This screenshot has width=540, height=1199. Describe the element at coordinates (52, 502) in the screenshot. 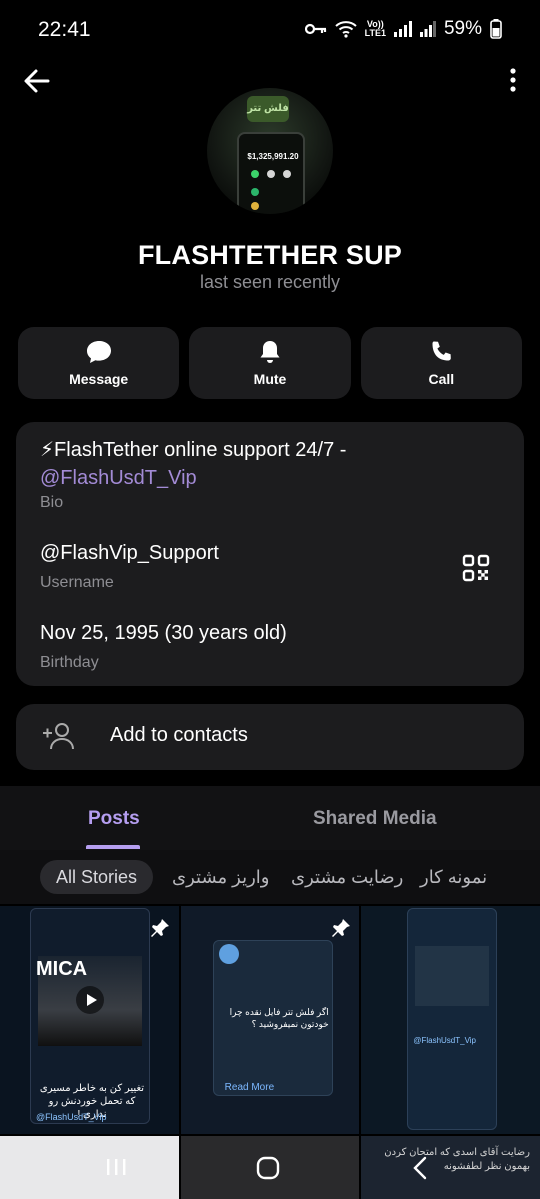

I see `bio-label: Bio` at that location.